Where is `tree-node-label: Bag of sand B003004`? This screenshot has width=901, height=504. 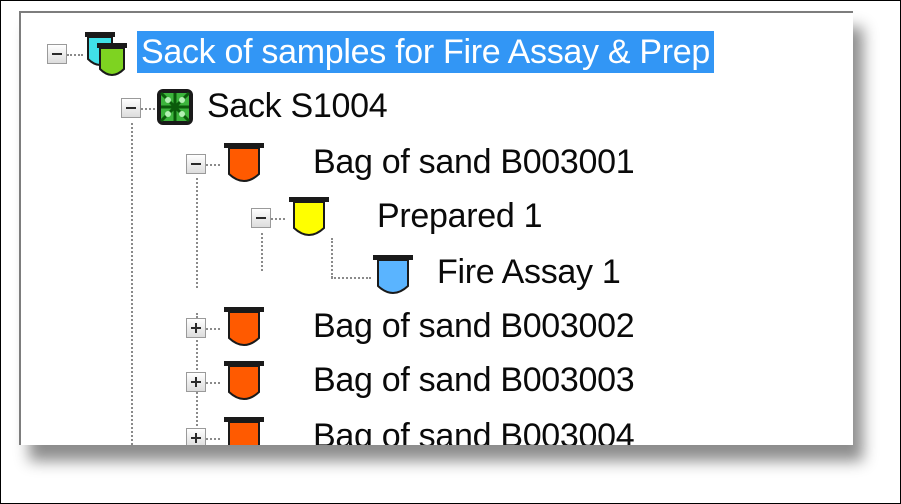
tree-node-label: Bag of sand B003004 is located at coordinates (473, 430).